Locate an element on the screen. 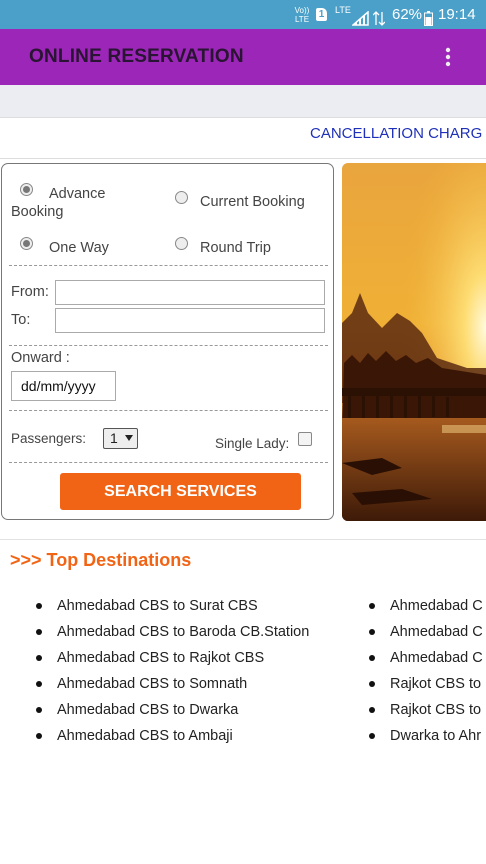 Image resolution: width=486 pixels, height=864 pixels. wifi-arrows-icon is located at coordinates (379, 16).